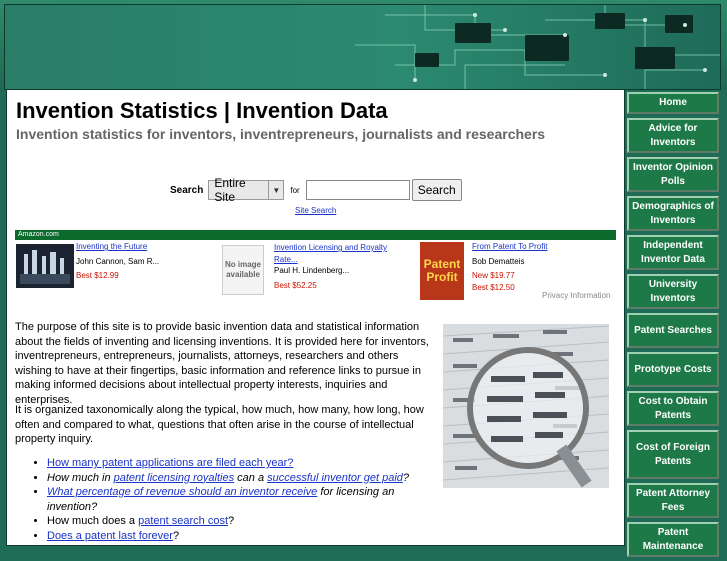  Describe the element at coordinates (673, 369) in the screenshot. I see `sidebar-item-prototype-costs: Prototype Costs` at that location.